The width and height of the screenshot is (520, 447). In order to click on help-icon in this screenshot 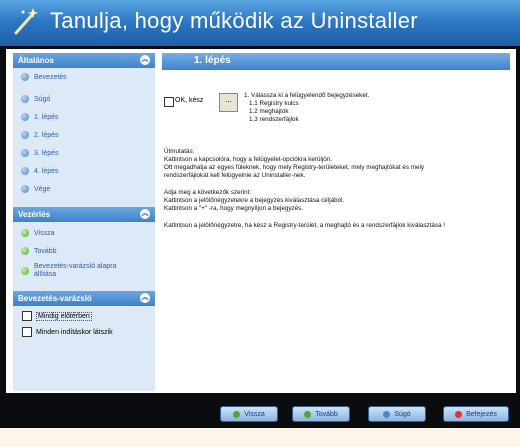, I will do `click(387, 414)`.